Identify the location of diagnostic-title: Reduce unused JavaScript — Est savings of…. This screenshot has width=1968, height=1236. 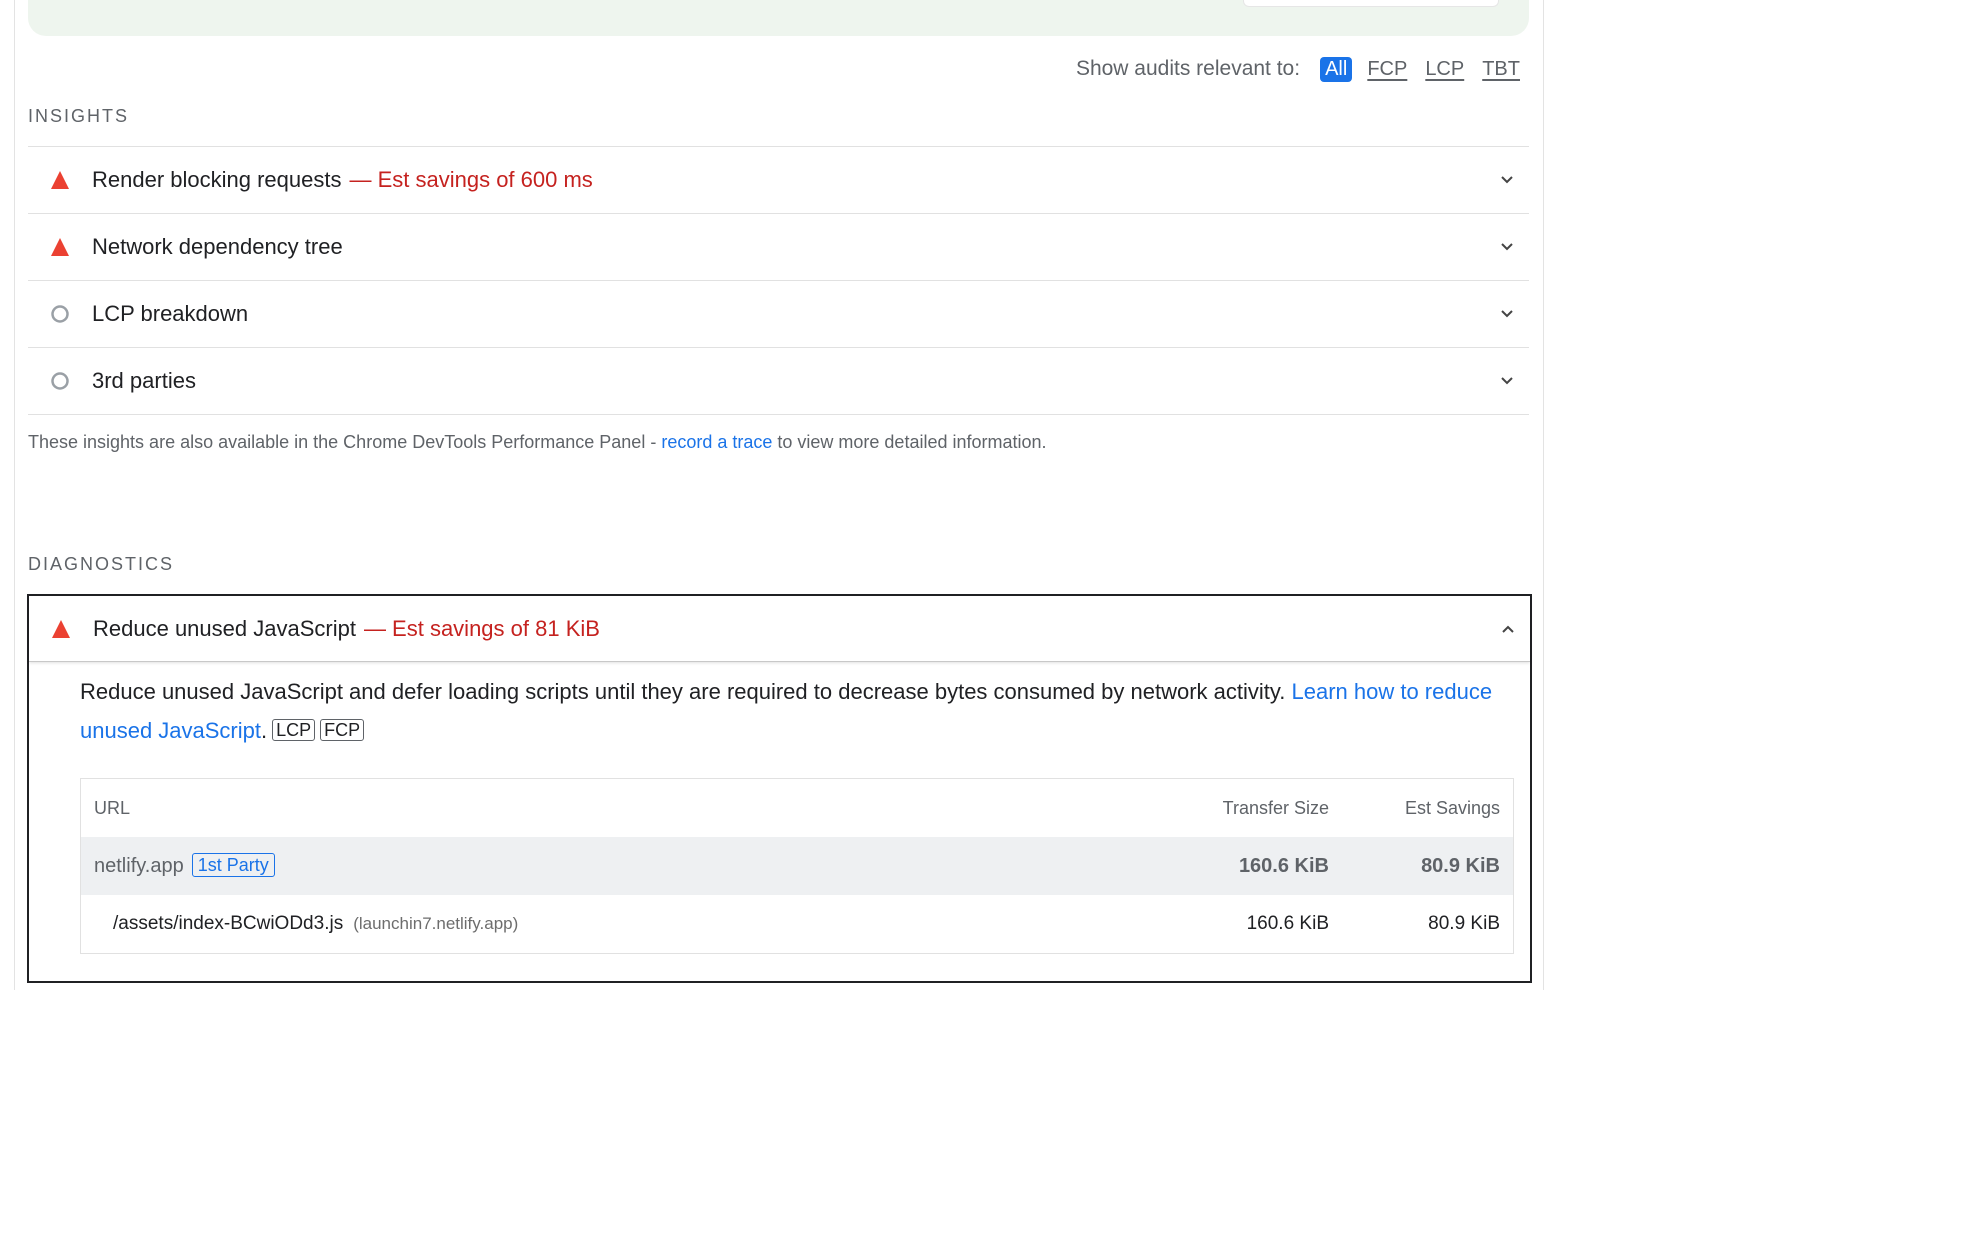
(346, 628).